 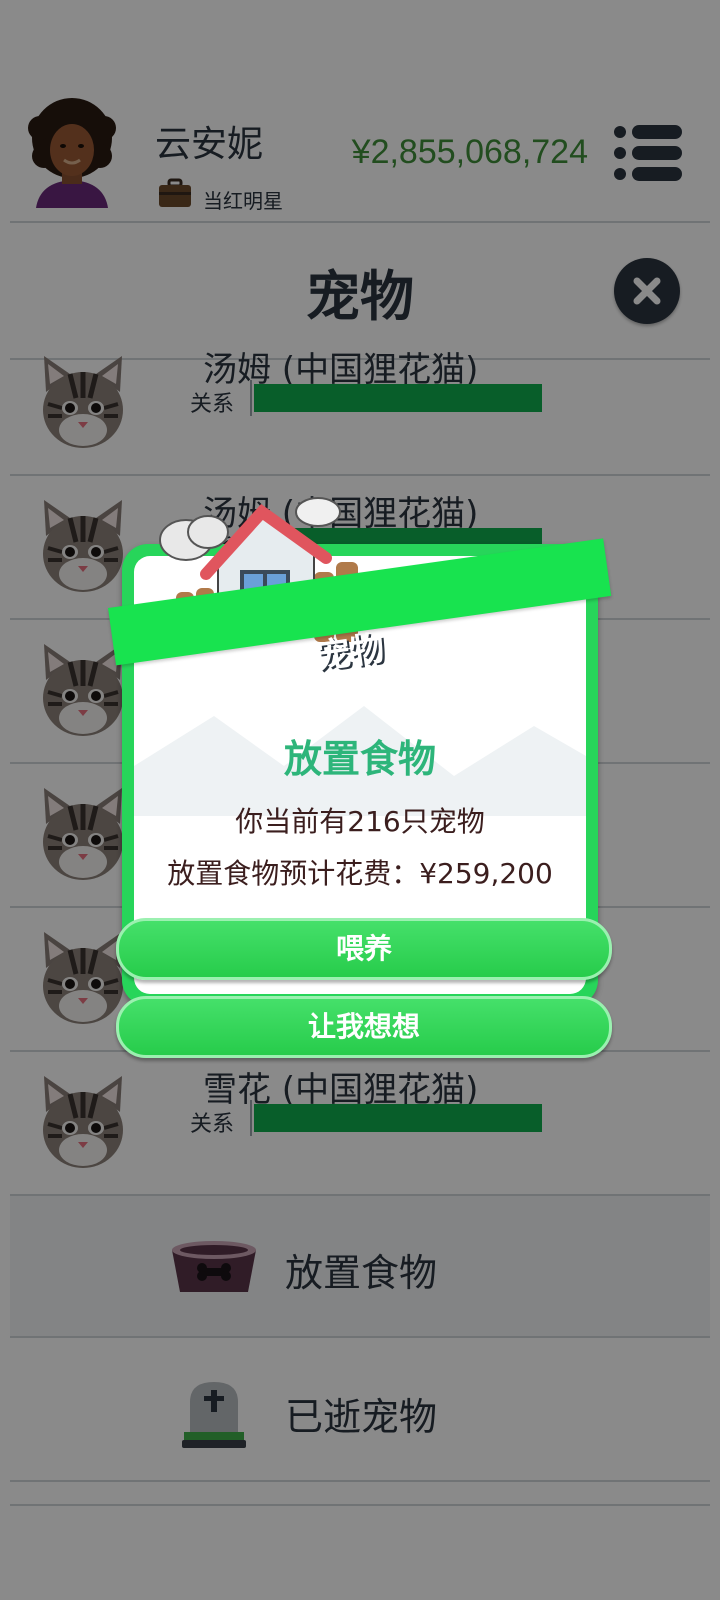 What do you see at coordinates (360, 821) in the screenshot?
I see `pet-count-text: 你当前有216只宠物` at bounding box center [360, 821].